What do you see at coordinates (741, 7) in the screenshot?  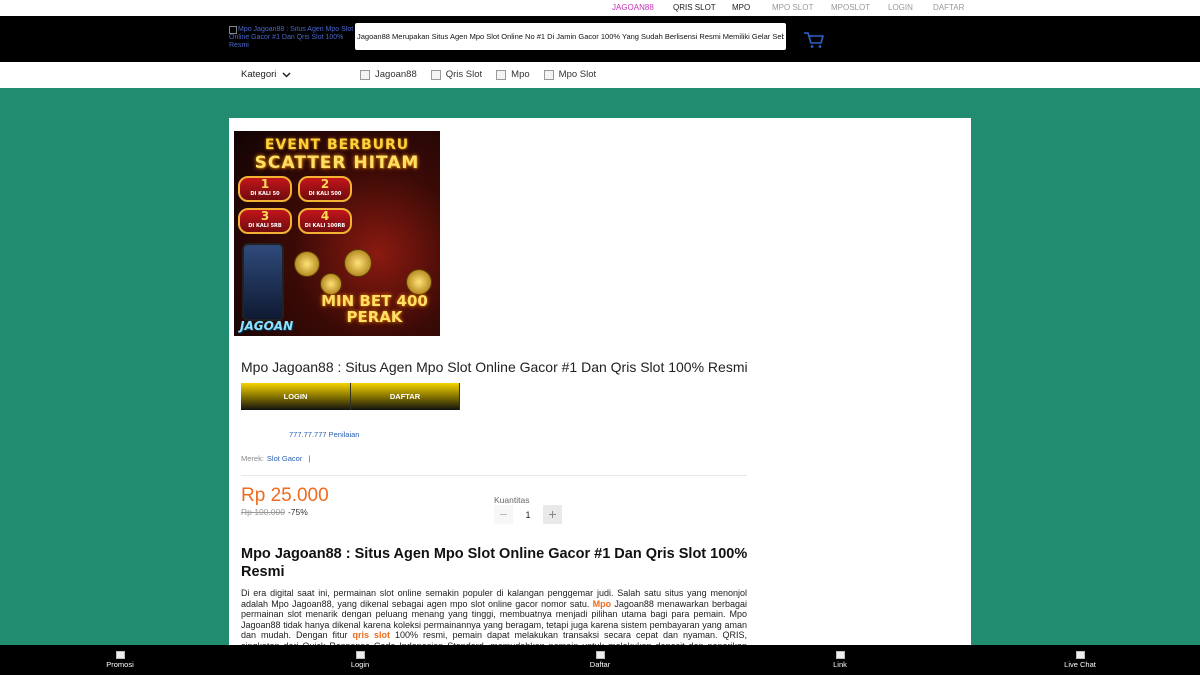 I see `toplink-mpo: MPO` at bounding box center [741, 7].